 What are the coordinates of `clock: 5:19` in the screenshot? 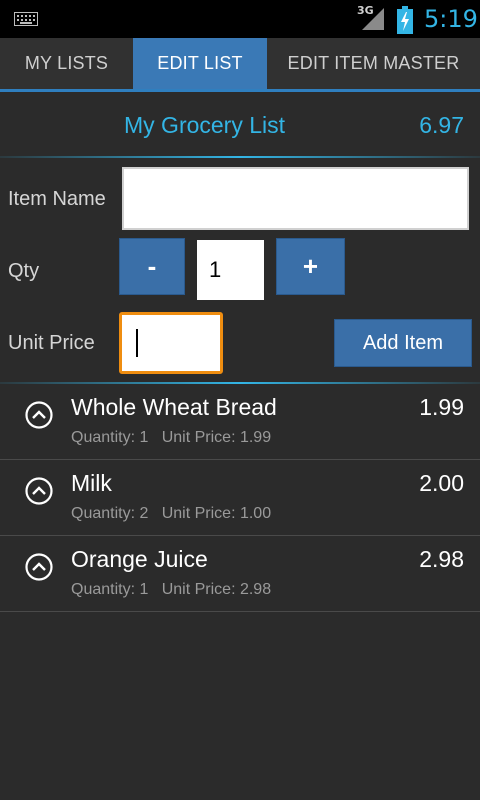 It's located at (451, 19).